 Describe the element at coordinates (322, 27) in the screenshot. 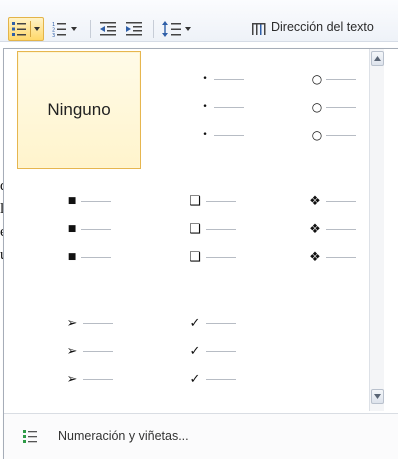

I see `text-direction-label: Dirección del texto` at that location.